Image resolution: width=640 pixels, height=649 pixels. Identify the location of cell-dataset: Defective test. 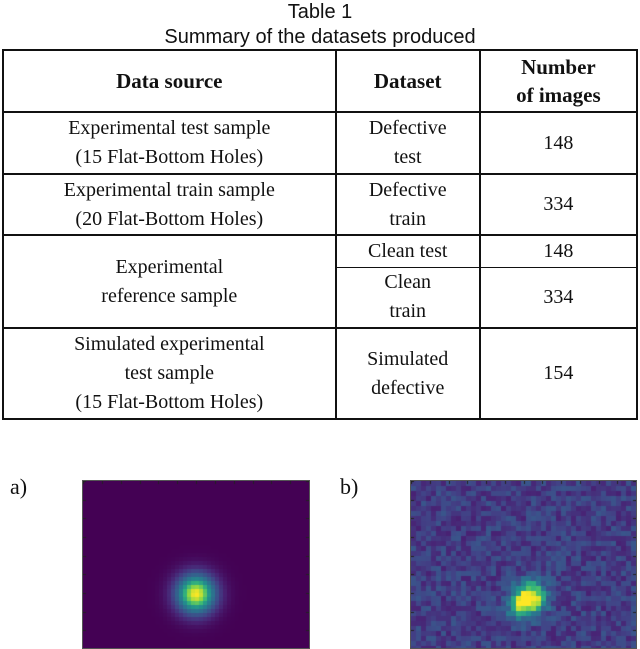
(407, 143).